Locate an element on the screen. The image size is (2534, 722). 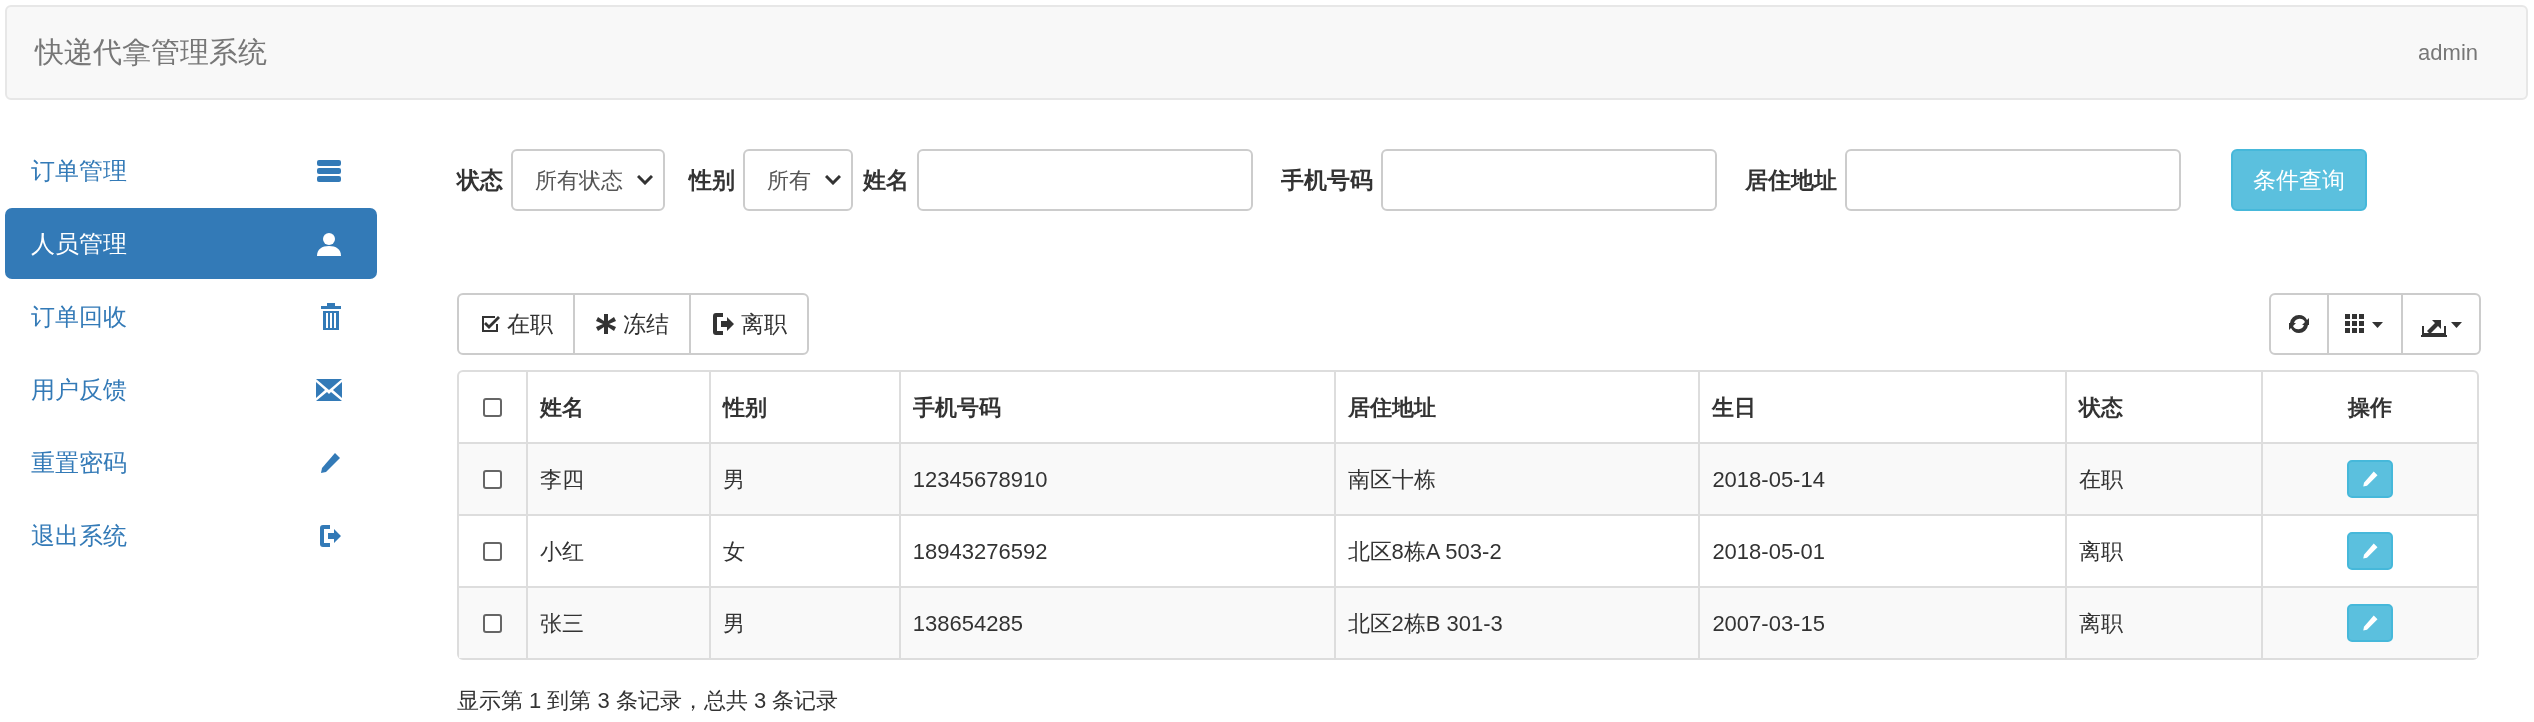
field-label: 居住地址 is located at coordinates (1791, 180).